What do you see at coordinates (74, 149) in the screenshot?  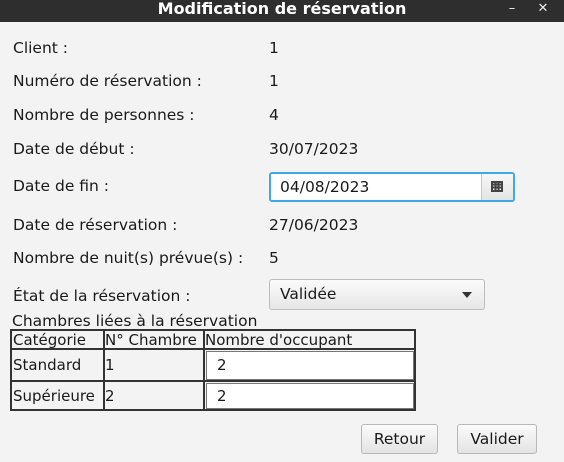 I see `start-date-label: Date de début :` at bounding box center [74, 149].